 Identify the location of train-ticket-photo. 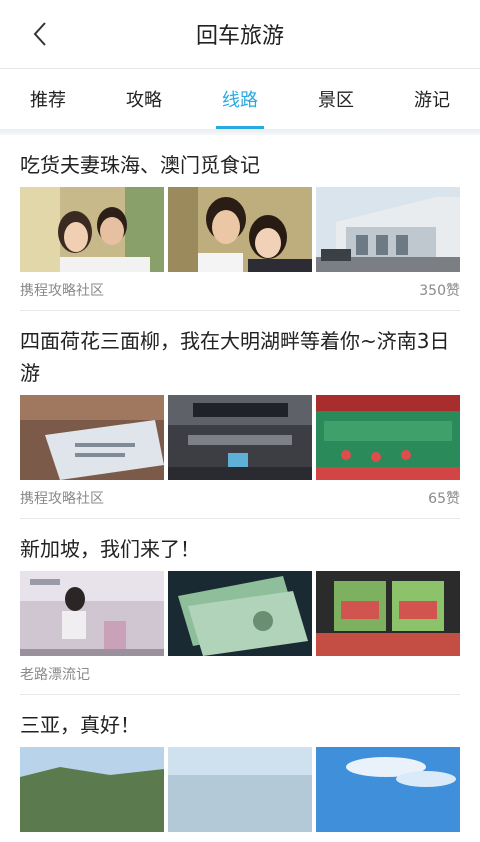
(92, 437).